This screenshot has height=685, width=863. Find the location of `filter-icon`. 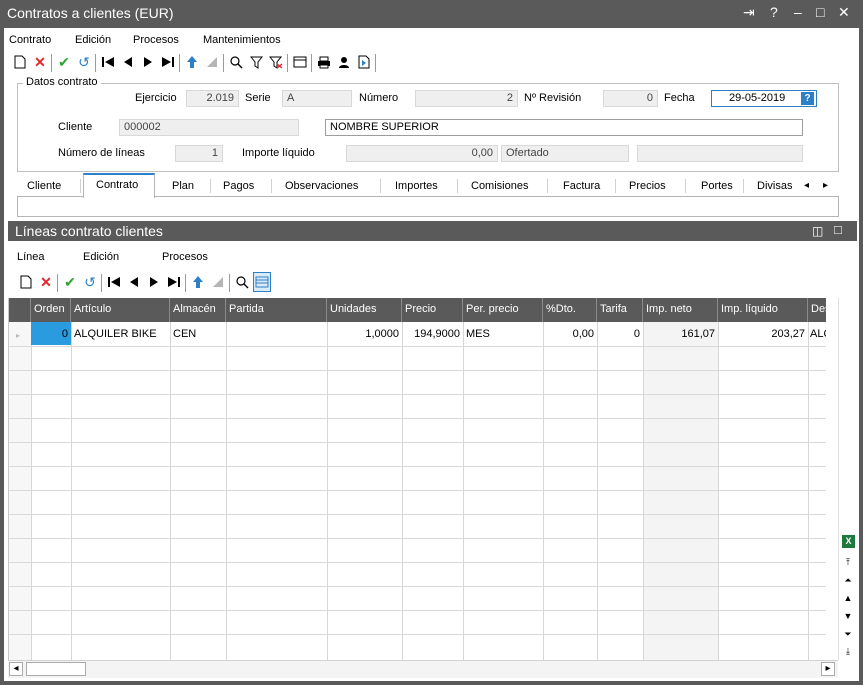

filter-icon is located at coordinates (256, 62).